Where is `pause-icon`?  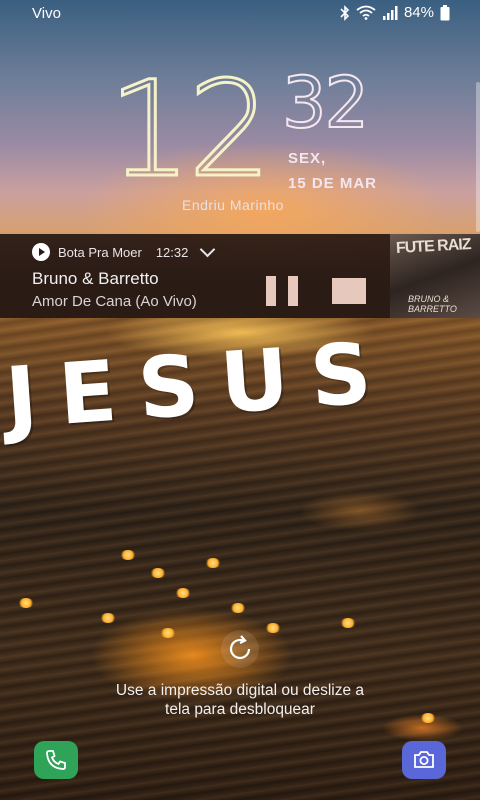
pause-icon is located at coordinates (271, 291).